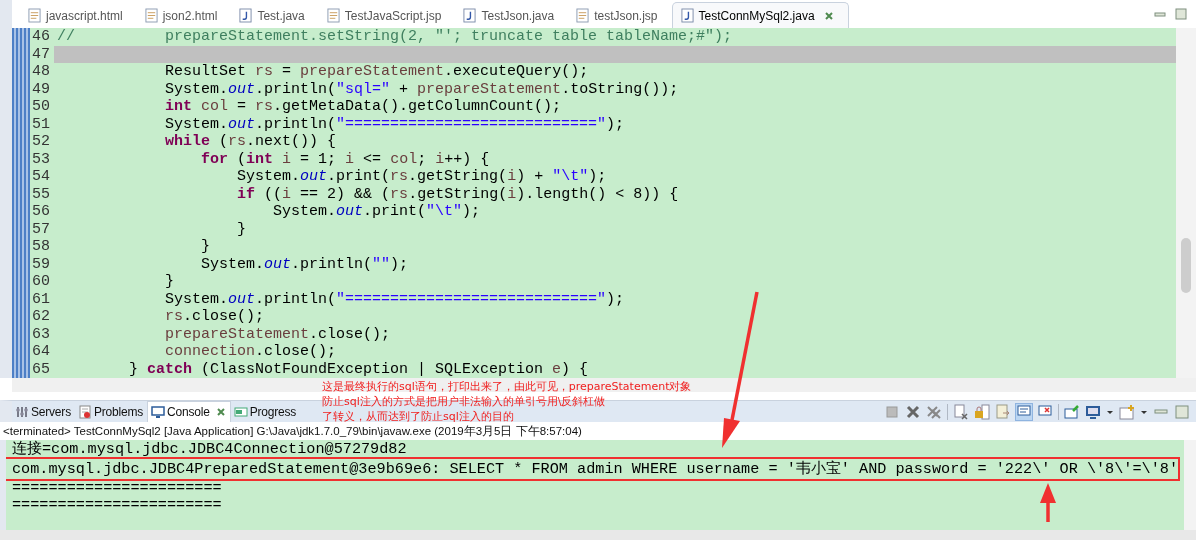  I want to click on line-number: 51, so click(41, 124).